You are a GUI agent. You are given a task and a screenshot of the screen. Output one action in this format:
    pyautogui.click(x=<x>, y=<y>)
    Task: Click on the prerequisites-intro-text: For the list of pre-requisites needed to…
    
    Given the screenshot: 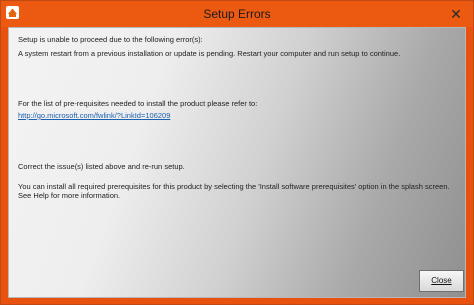 What is the action you would take?
    pyautogui.click(x=138, y=103)
    